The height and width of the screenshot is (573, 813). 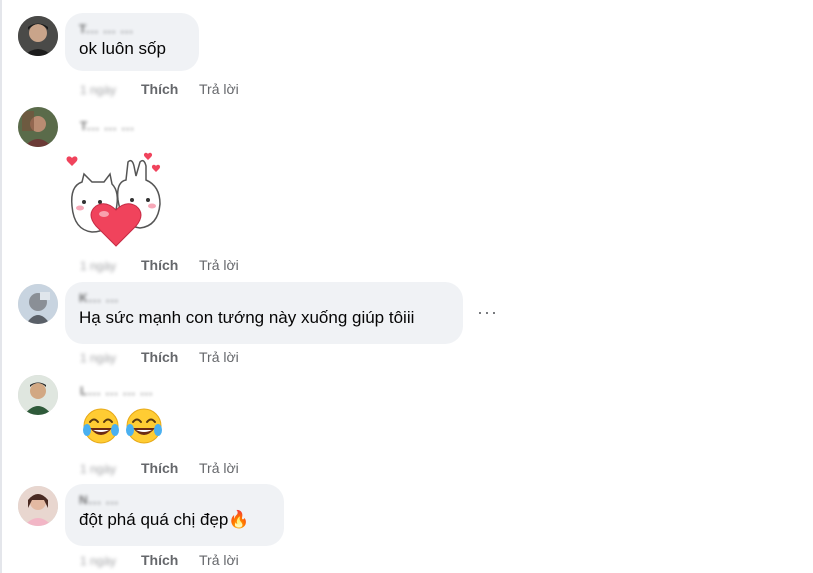 What do you see at coordinates (116, 200) in the screenshot?
I see `heart-bears-sticker` at bounding box center [116, 200].